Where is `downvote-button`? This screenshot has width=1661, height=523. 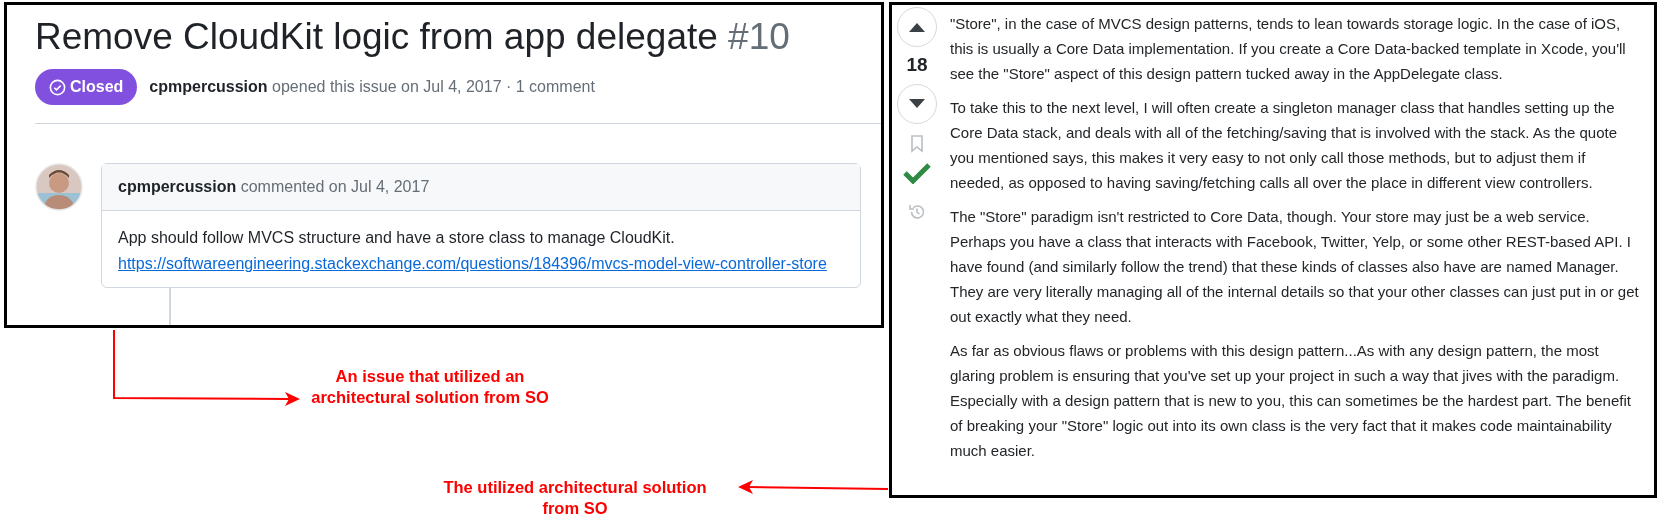
downvote-button is located at coordinates (917, 103).